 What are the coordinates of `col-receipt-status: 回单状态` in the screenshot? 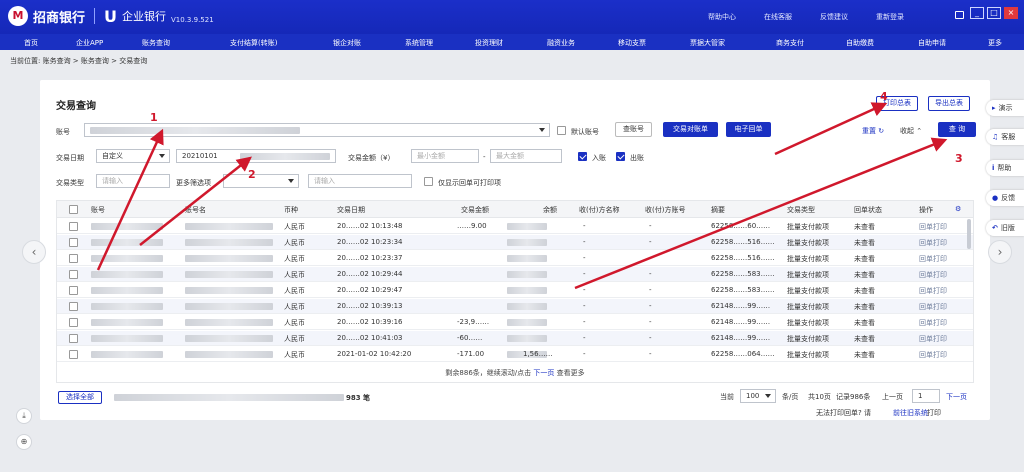 It's located at (868, 210).